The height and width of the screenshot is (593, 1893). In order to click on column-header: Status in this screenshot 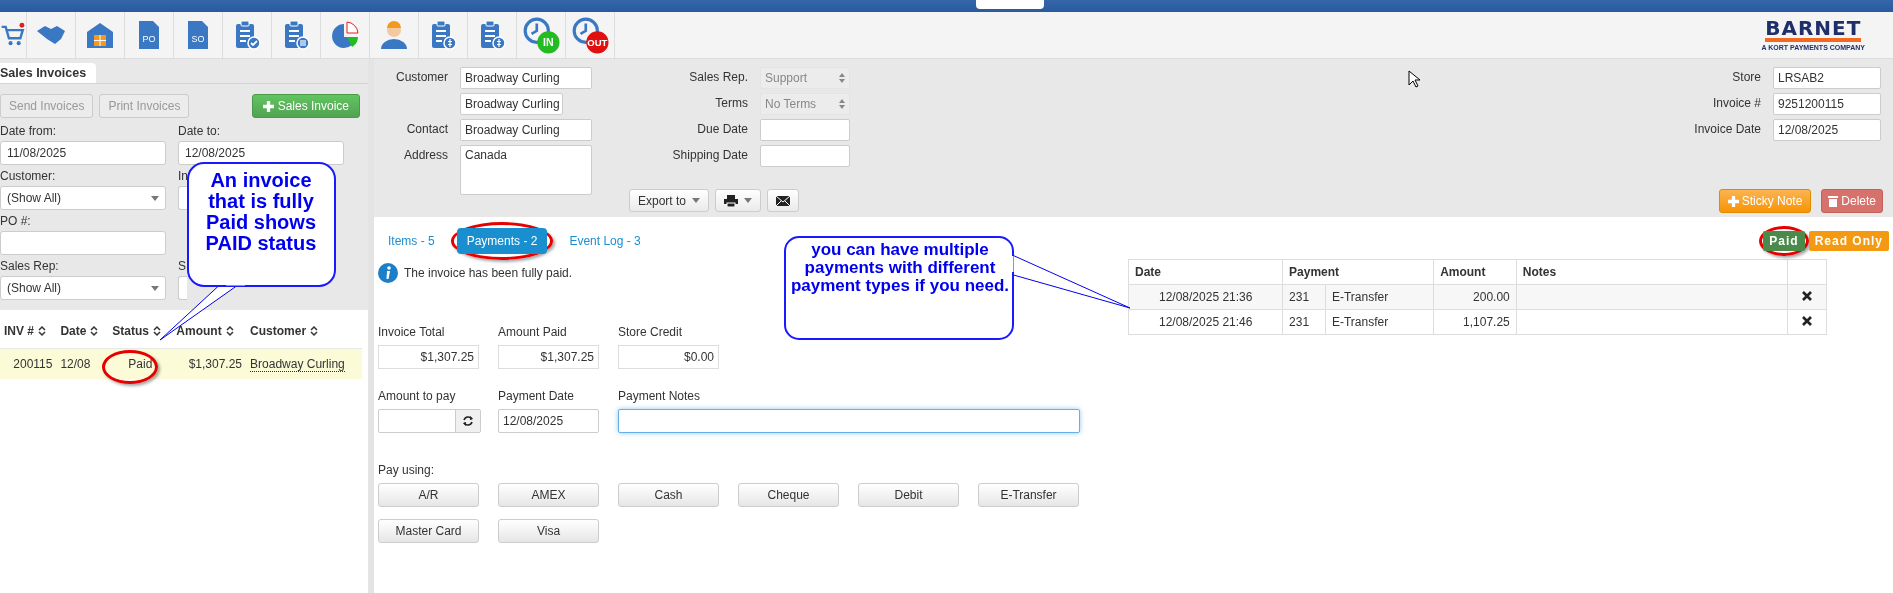, I will do `click(131, 331)`.